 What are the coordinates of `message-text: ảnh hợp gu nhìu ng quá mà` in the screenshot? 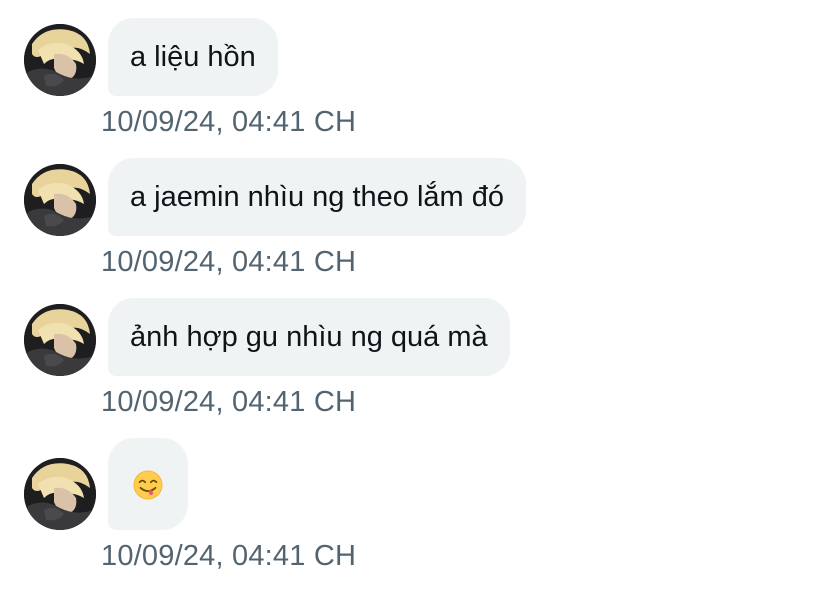 It's located at (309, 337).